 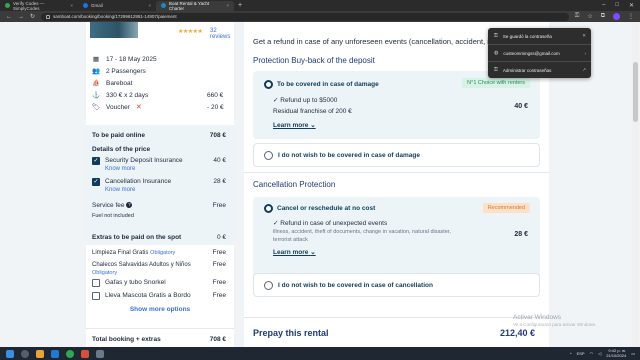 What do you see at coordinates (268, 155) in the screenshot?
I see `protection-decline-radio` at bounding box center [268, 155].